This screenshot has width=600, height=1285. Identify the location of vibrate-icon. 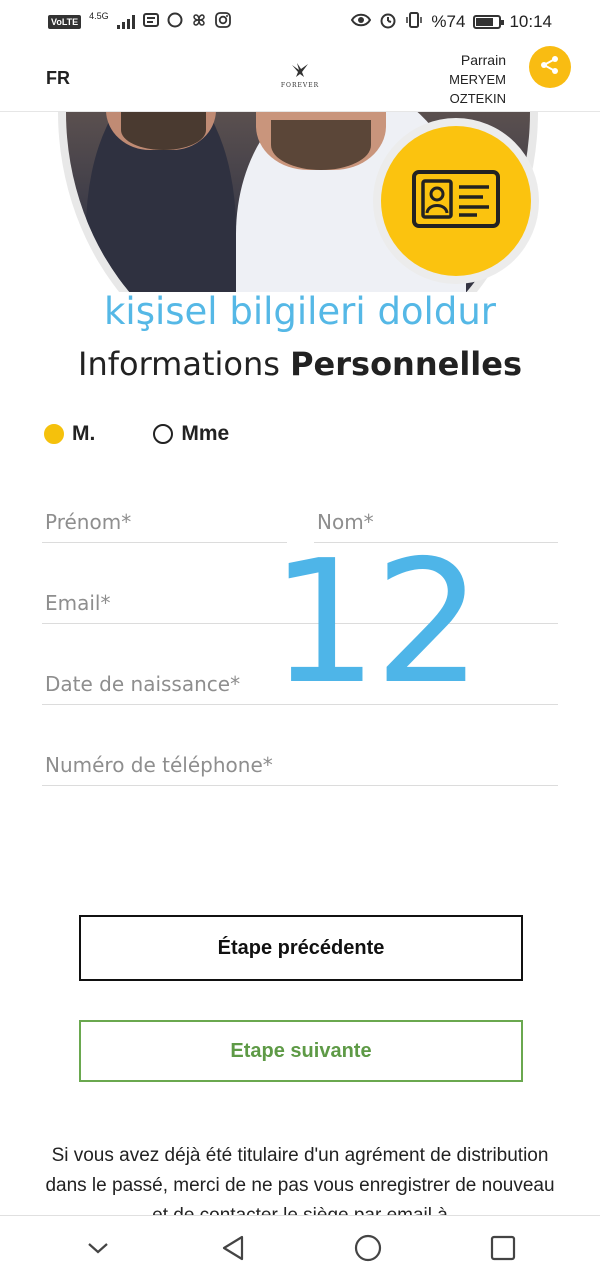
(414, 22).